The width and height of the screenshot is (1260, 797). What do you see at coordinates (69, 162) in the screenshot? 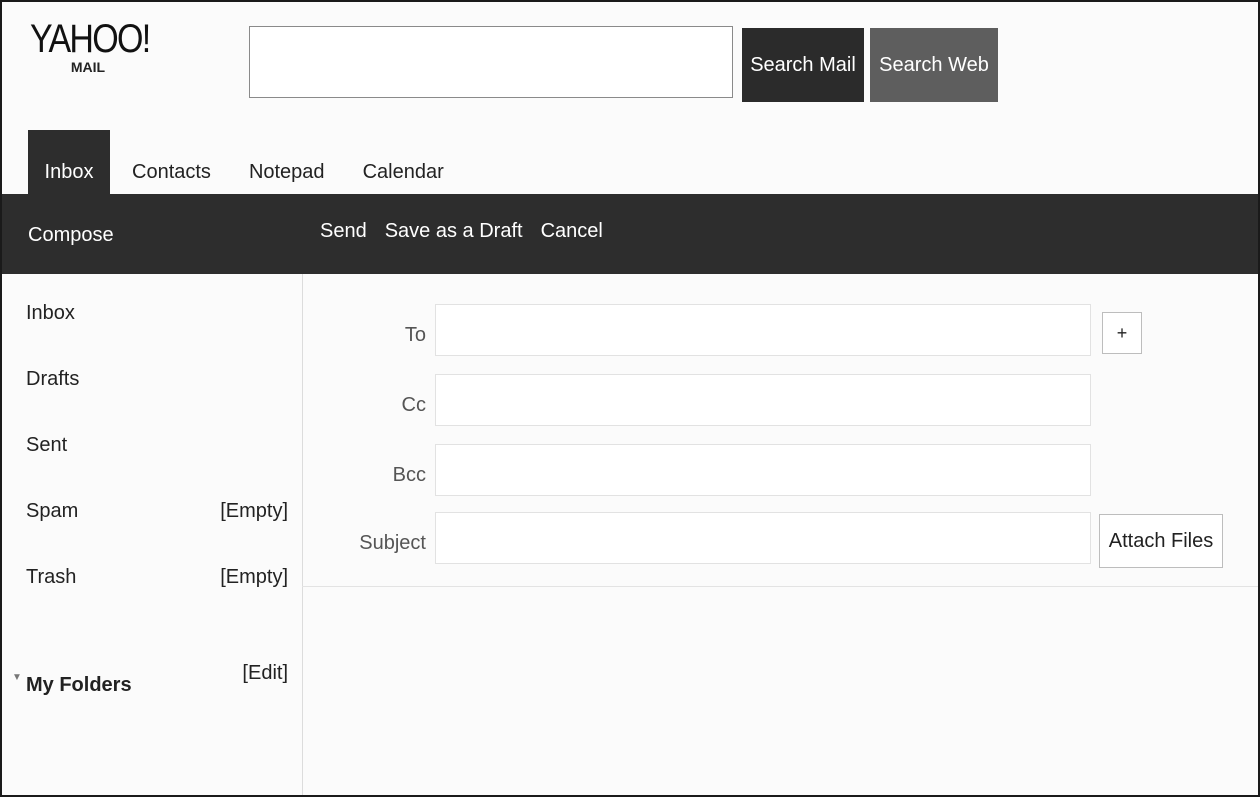
I see `tab-inbox: Inbox` at bounding box center [69, 162].